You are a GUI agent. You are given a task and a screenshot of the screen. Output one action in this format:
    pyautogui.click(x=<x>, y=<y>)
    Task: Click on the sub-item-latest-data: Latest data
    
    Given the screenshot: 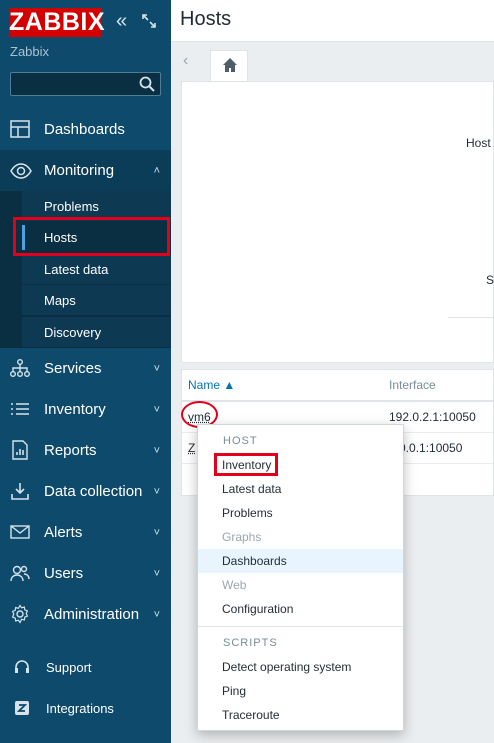 What is the action you would take?
    pyautogui.click(x=96, y=269)
    